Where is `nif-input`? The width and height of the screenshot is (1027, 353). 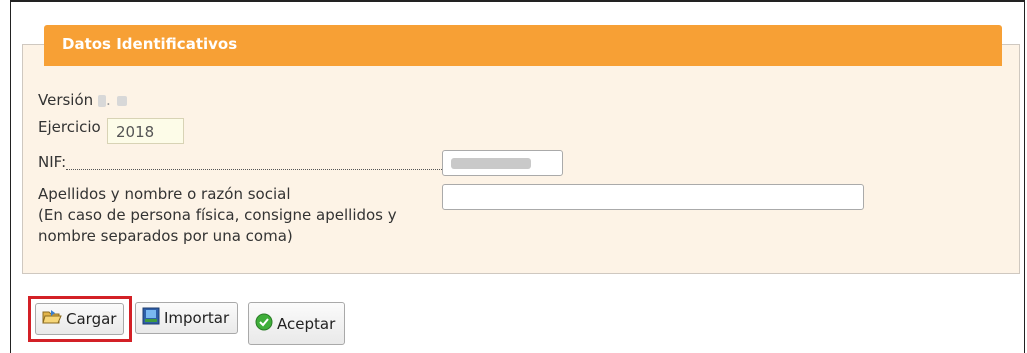
nif-input is located at coordinates (502, 163).